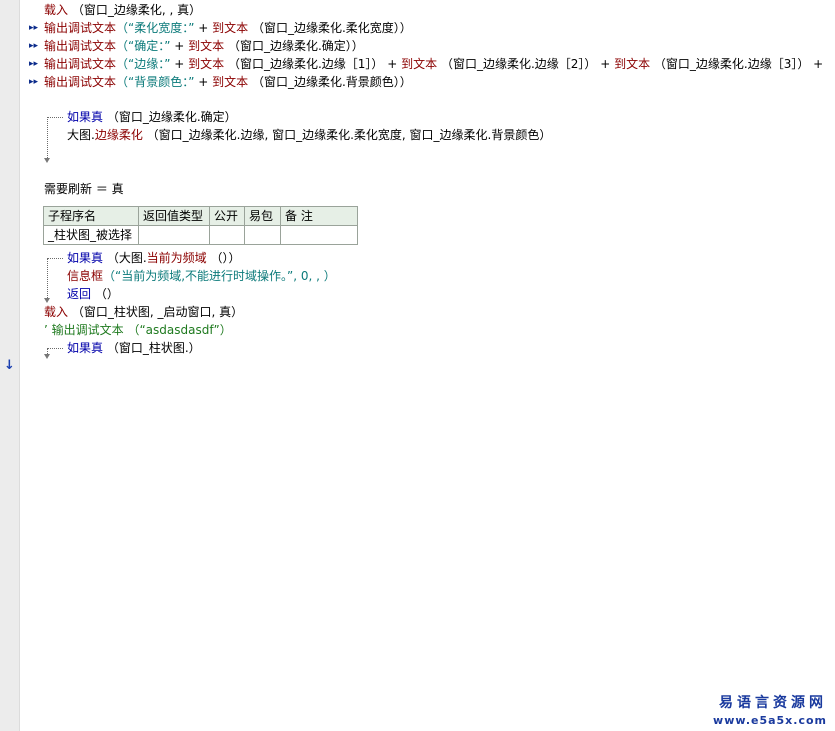 The image size is (835, 731). Describe the element at coordinates (330, 82) in the screenshot. I see `code-args: （窗口_边缘柔化.背景颜色））` at that location.